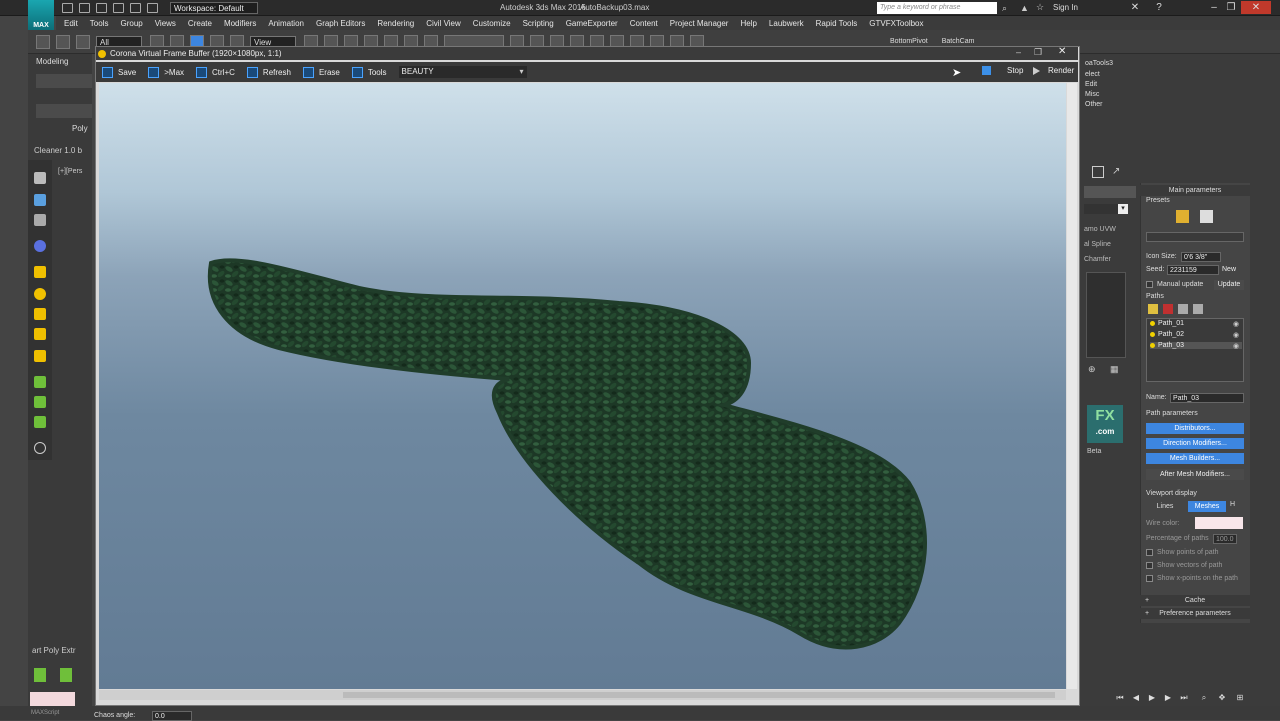 The width and height of the screenshot is (1280, 721). Describe the element at coordinates (1229, 269) in the screenshot. I see `new-seed-button: New` at that location.